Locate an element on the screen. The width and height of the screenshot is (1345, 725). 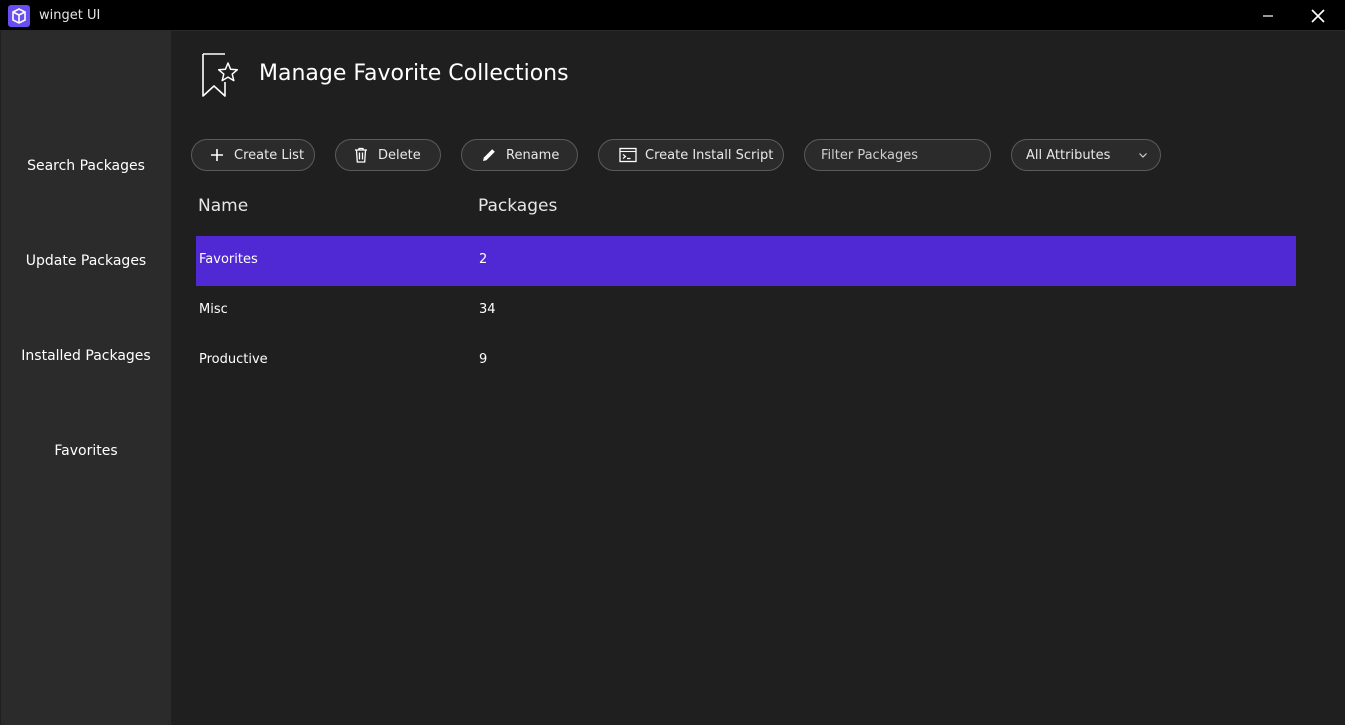
winget-logo-icon is located at coordinates (19, 16).